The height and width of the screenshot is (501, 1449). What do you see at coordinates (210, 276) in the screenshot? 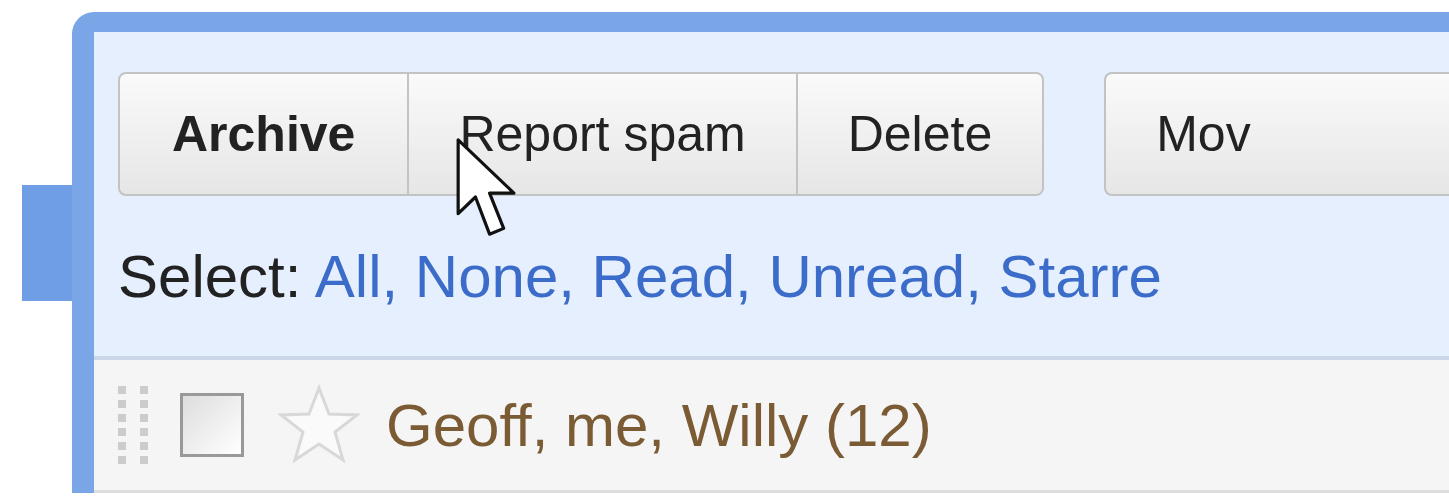
I see `select-label: Select:` at bounding box center [210, 276].